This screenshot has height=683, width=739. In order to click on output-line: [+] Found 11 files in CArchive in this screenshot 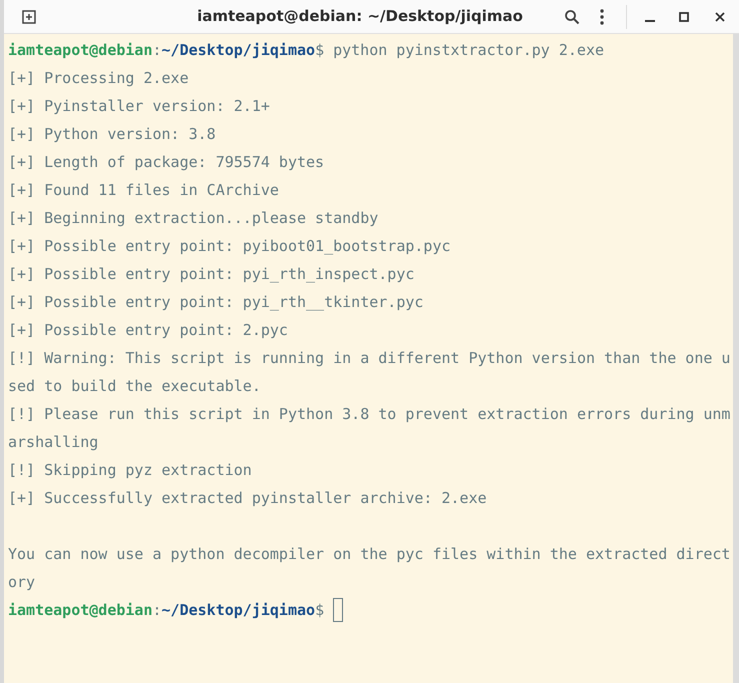, I will do `click(144, 190)`.